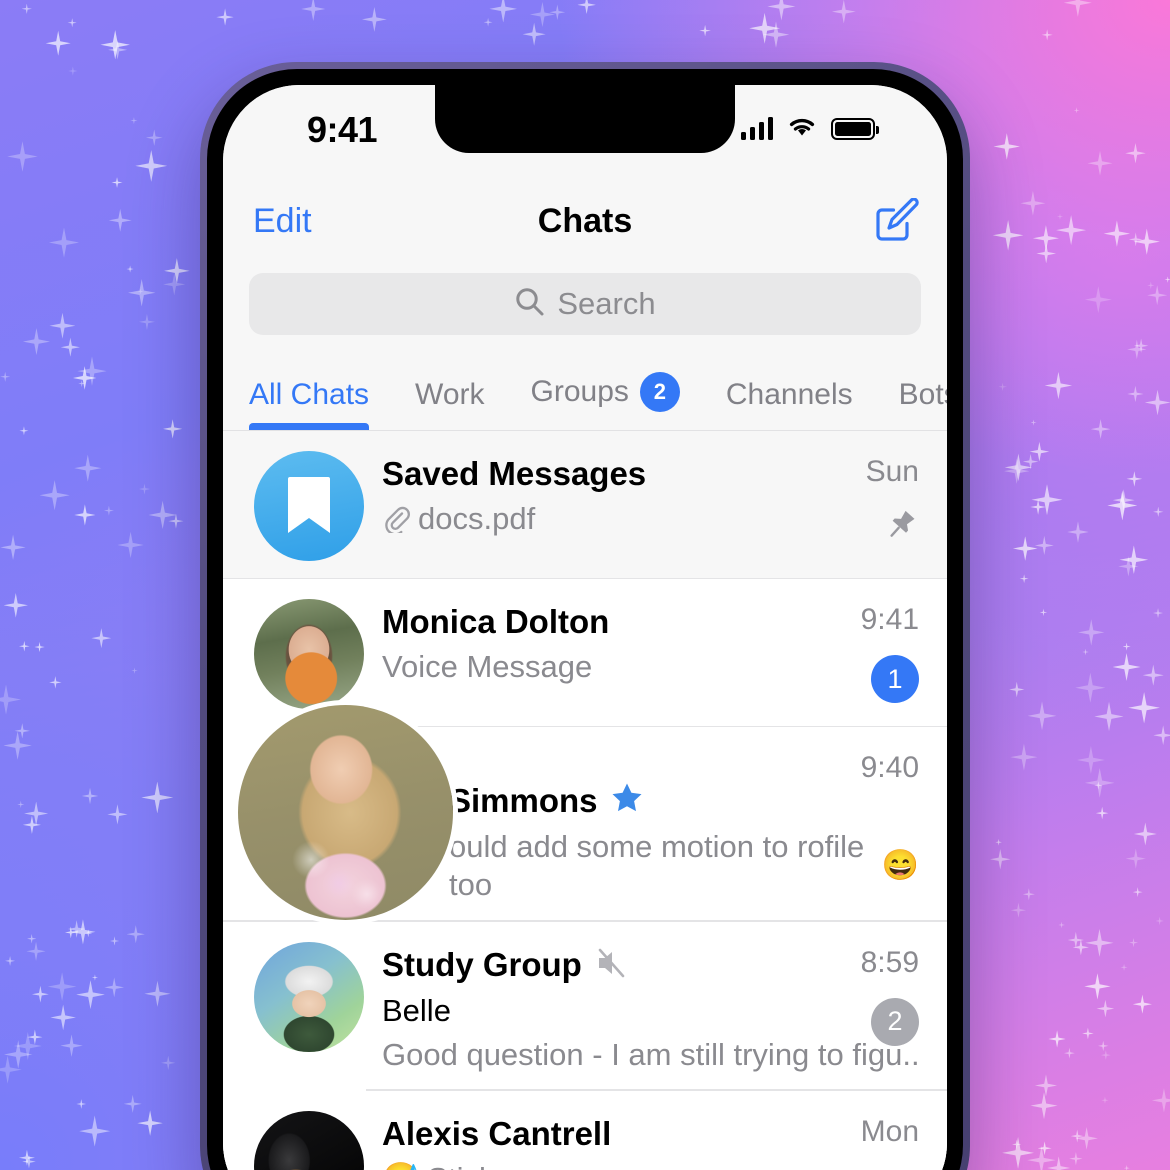 Image resolution: width=1170 pixels, height=1170 pixels. I want to click on search-input: Search, so click(585, 304).